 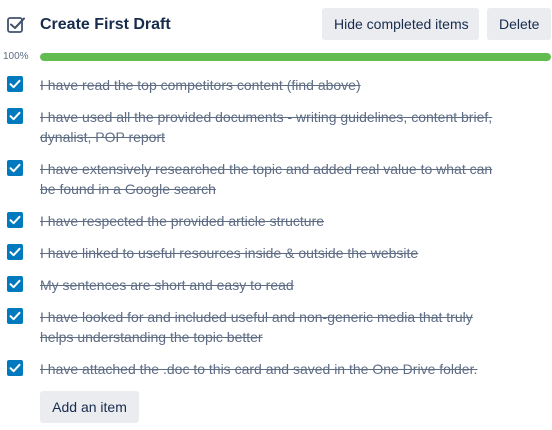 What do you see at coordinates (16, 56) in the screenshot?
I see `progress-percentage: 100%` at bounding box center [16, 56].